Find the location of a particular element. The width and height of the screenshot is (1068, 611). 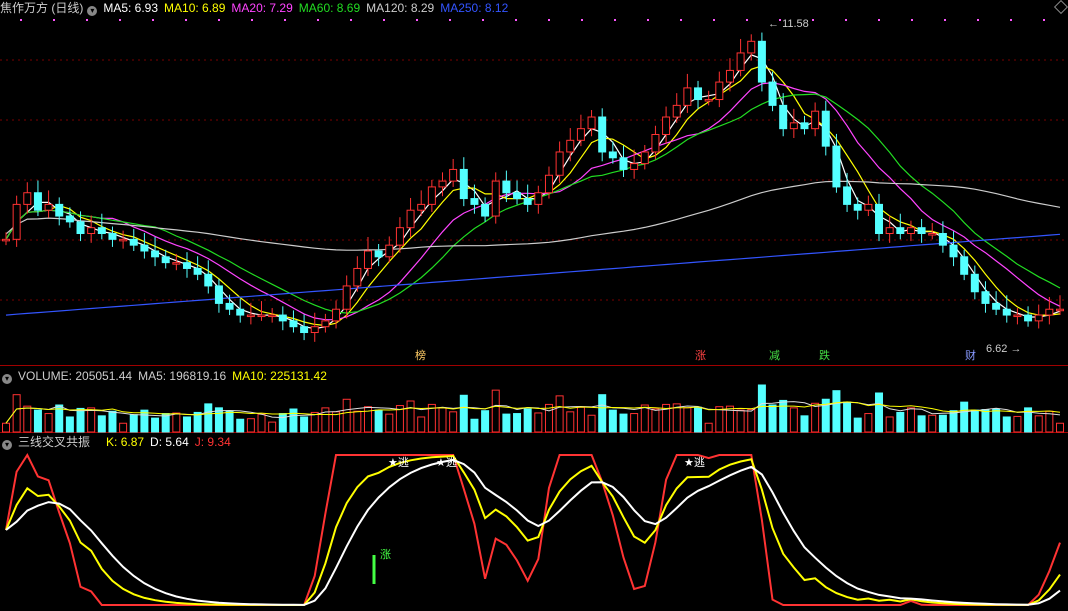

signal-bang: 榜 is located at coordinates (420, 356).